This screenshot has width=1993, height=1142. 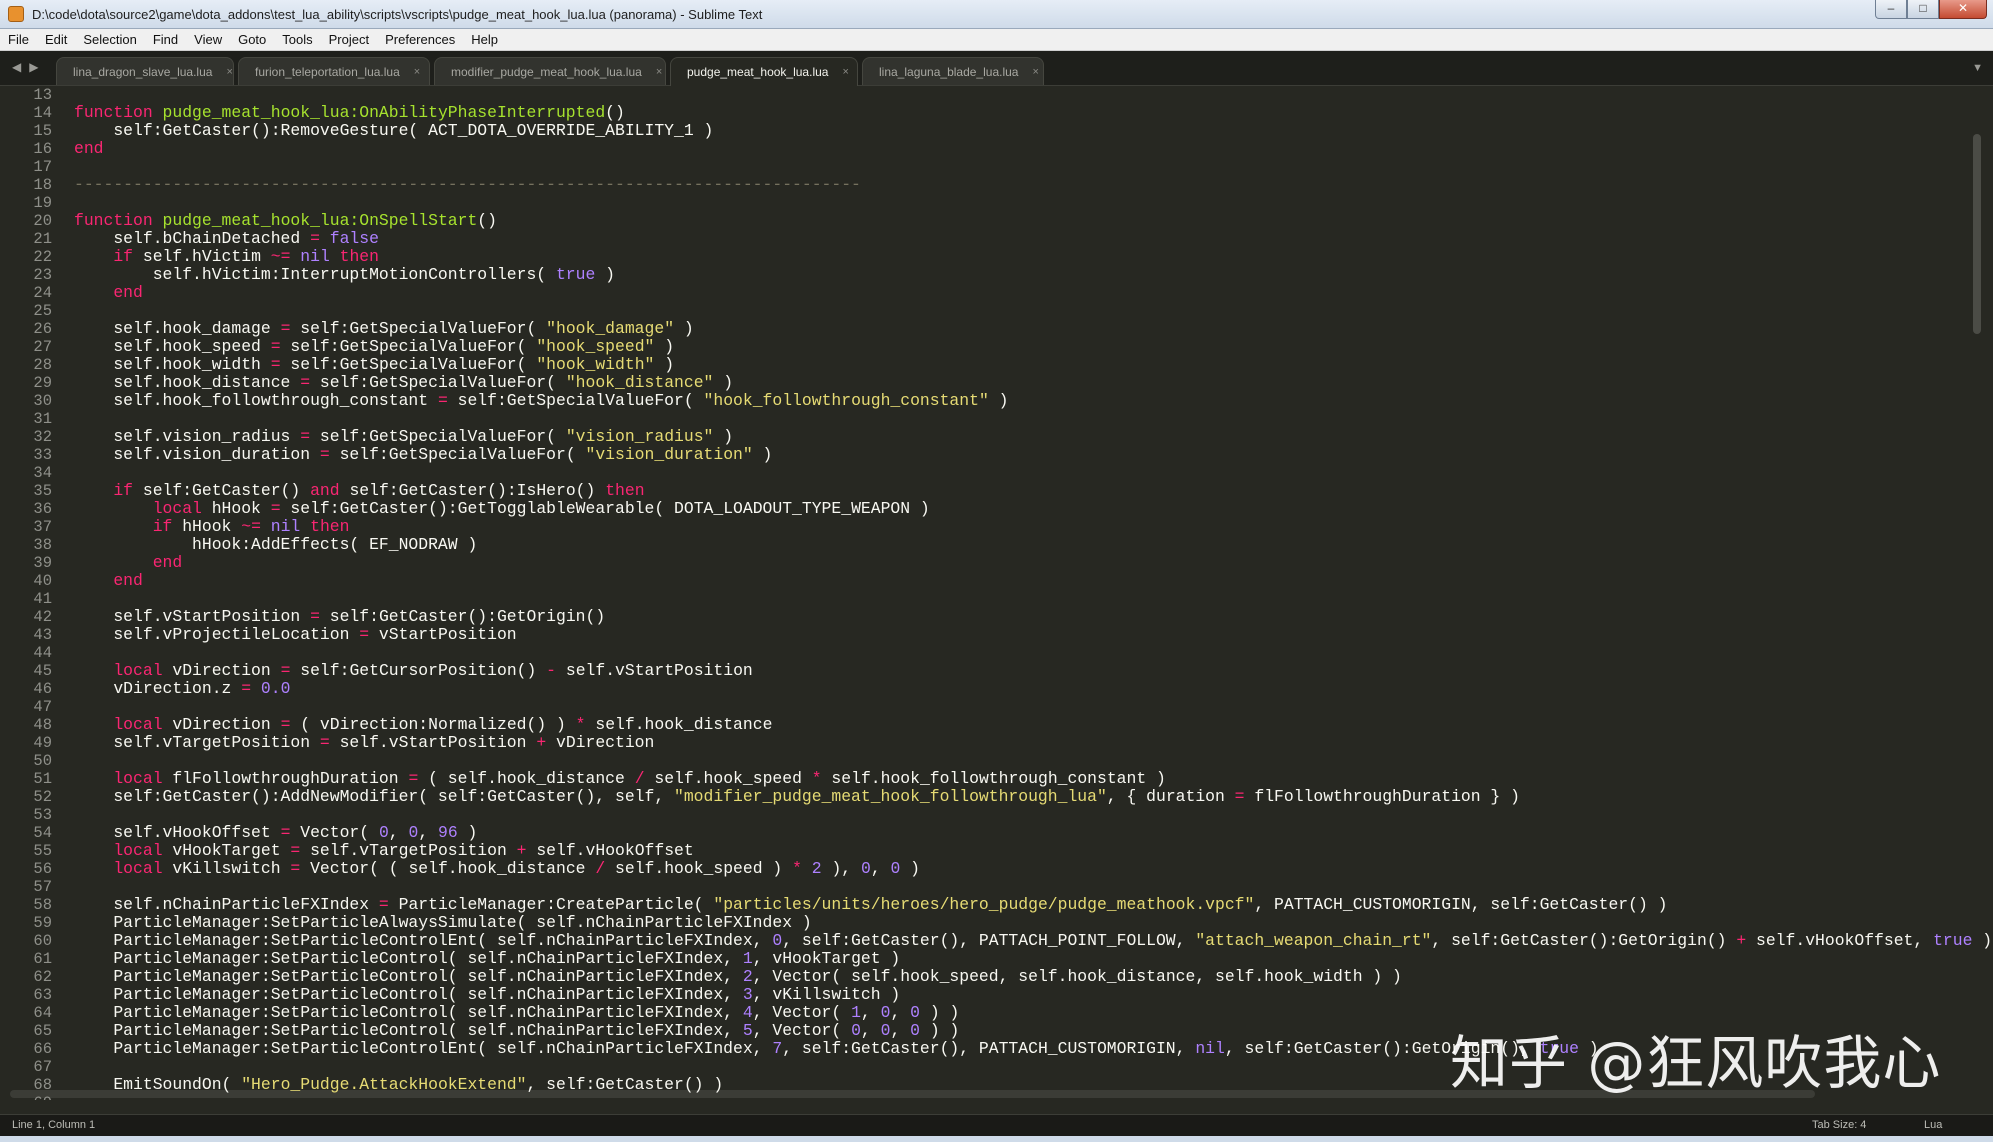 What do you see at coordinates (550, 71) in the screenshot?
I see `tab-modifier-pudge-meat-hook: modifier_pudge_meat_hook_lua.lua ×` at bounding box center [550, 71].